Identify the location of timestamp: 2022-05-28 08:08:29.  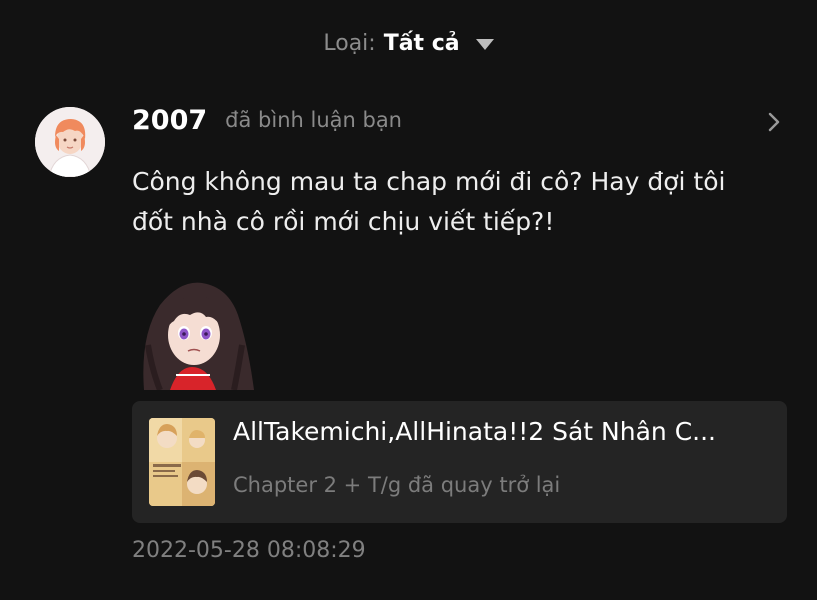
(249, 550).